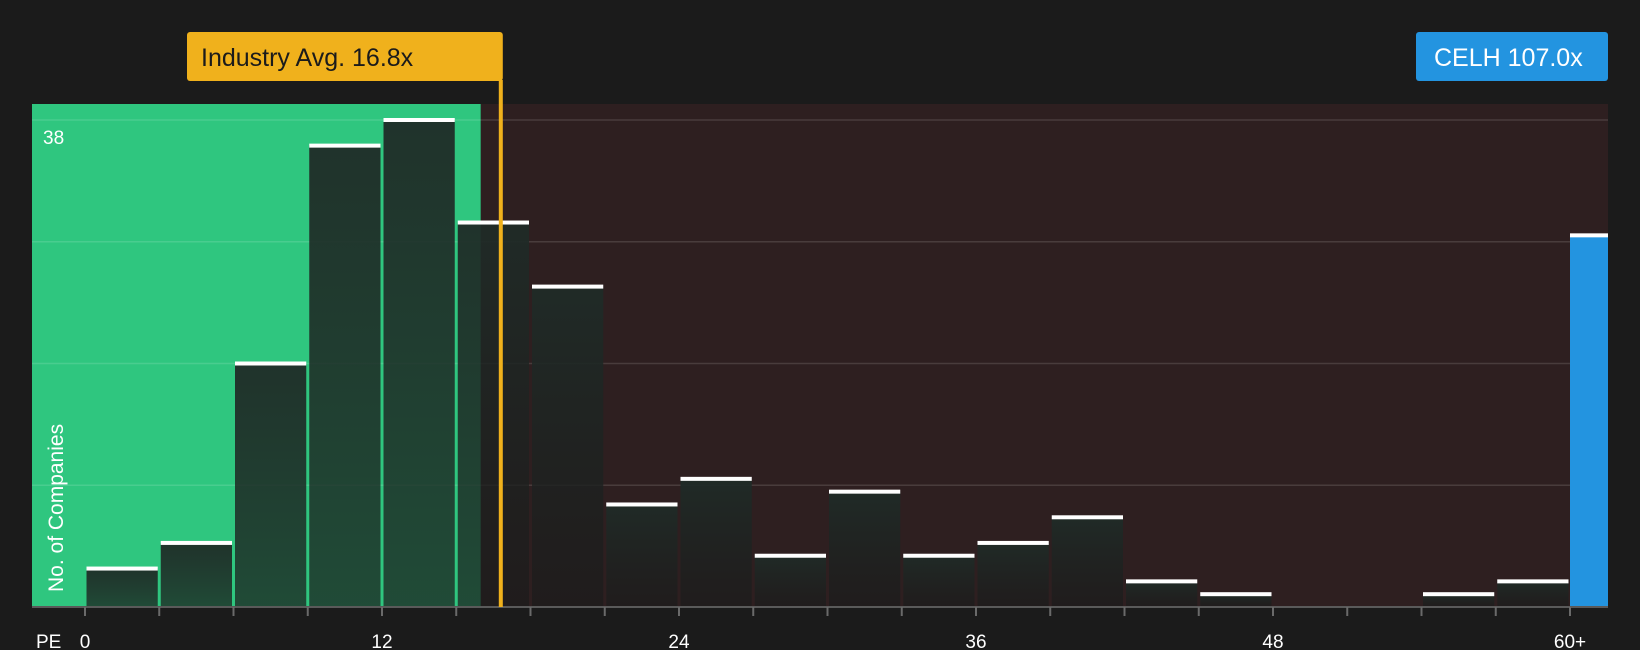  What do you see at coordinates (48, 641) in the screenshot?
I see `x-axis-label: PE` at bounding box center [48, 641].